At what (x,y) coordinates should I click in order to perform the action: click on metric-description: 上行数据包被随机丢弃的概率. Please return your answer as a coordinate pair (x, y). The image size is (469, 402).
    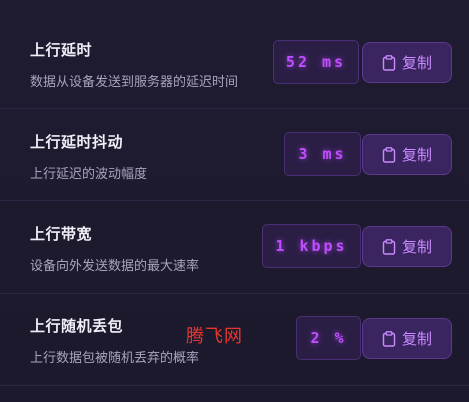
    Looking at the image, I should click on (115, 358).